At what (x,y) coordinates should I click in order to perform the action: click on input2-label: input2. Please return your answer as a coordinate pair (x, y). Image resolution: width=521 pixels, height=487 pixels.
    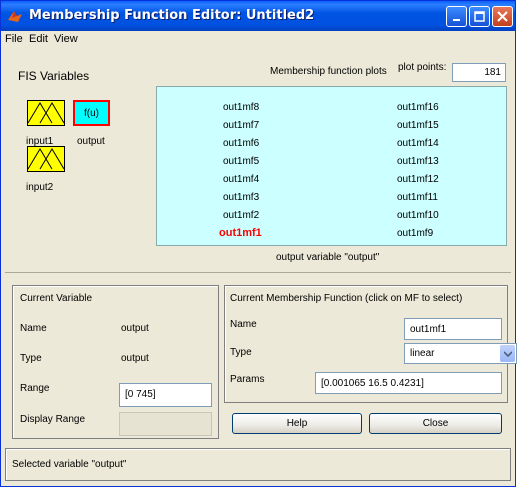
    Looking at the image, I should click on (40, 187).